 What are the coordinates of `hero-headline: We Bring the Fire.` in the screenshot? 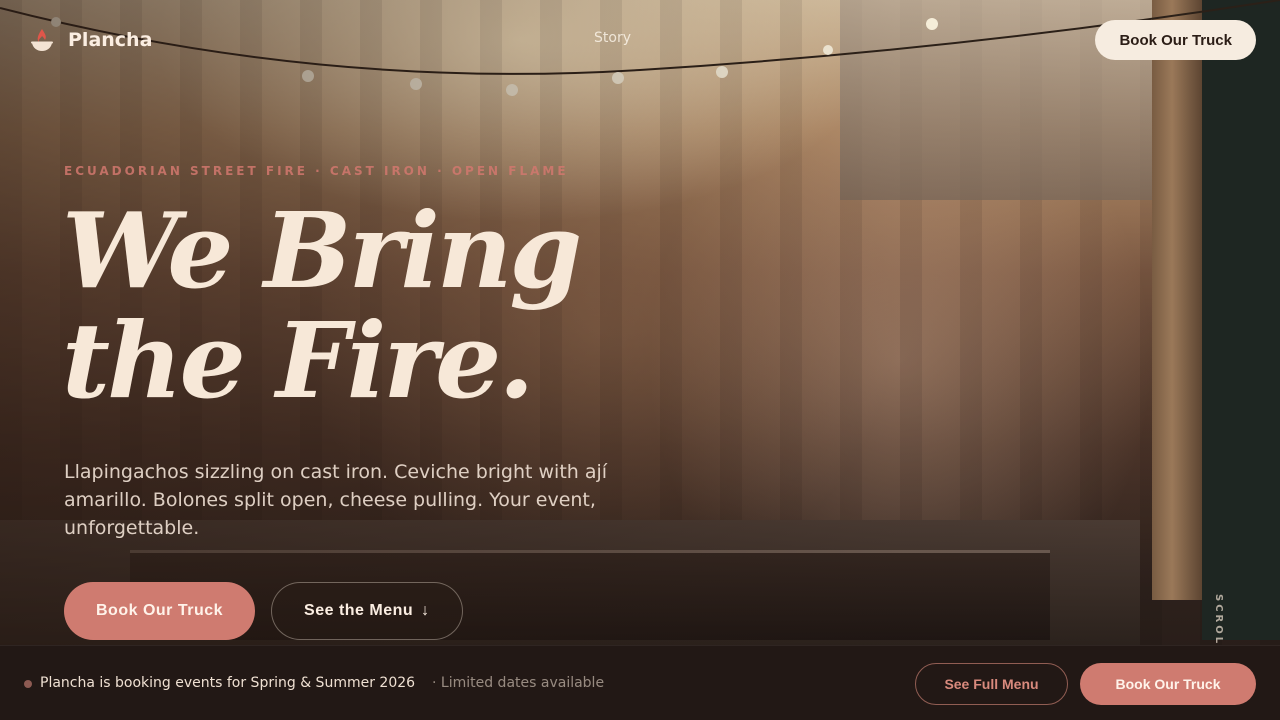 It's located at (322, 305).